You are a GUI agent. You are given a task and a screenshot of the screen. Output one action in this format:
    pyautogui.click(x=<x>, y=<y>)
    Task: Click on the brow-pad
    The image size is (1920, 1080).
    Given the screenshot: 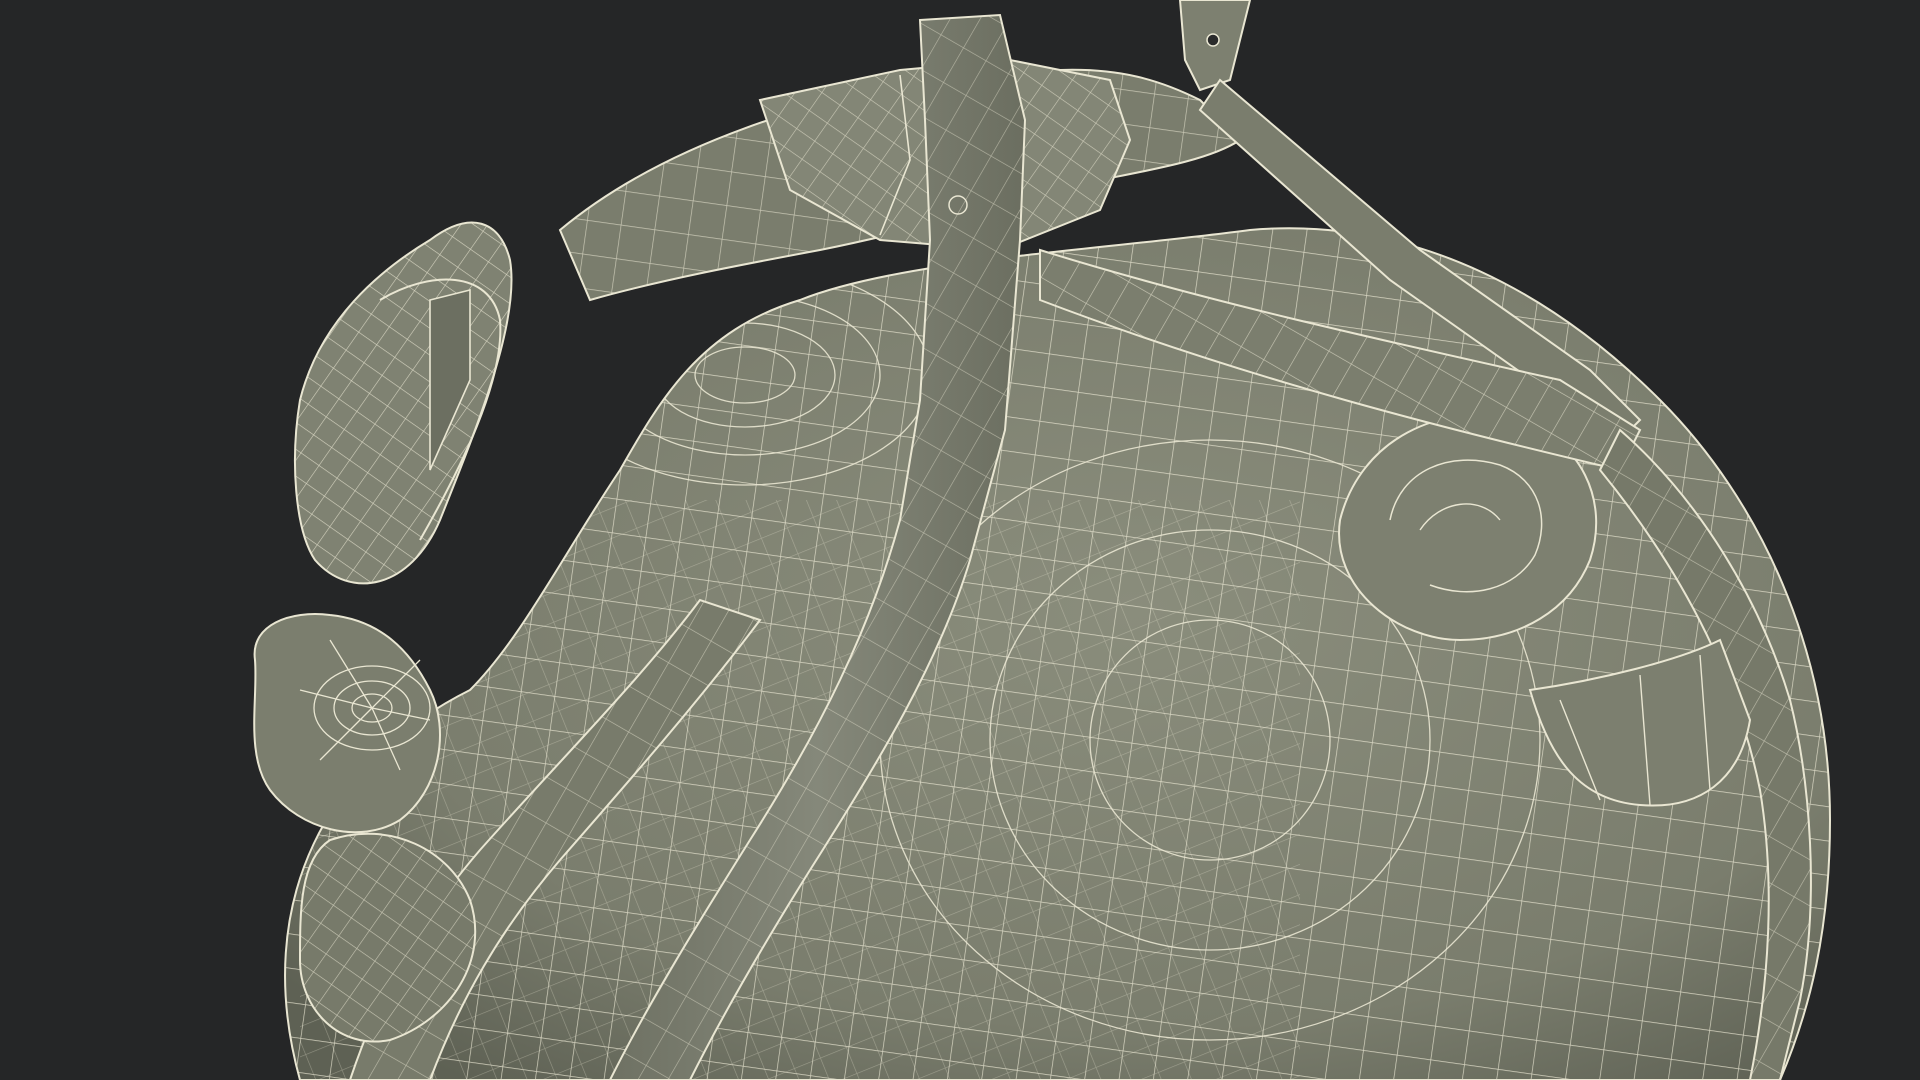 What is the action you would take?
    pyautogui.click(x=403, y=403)
    